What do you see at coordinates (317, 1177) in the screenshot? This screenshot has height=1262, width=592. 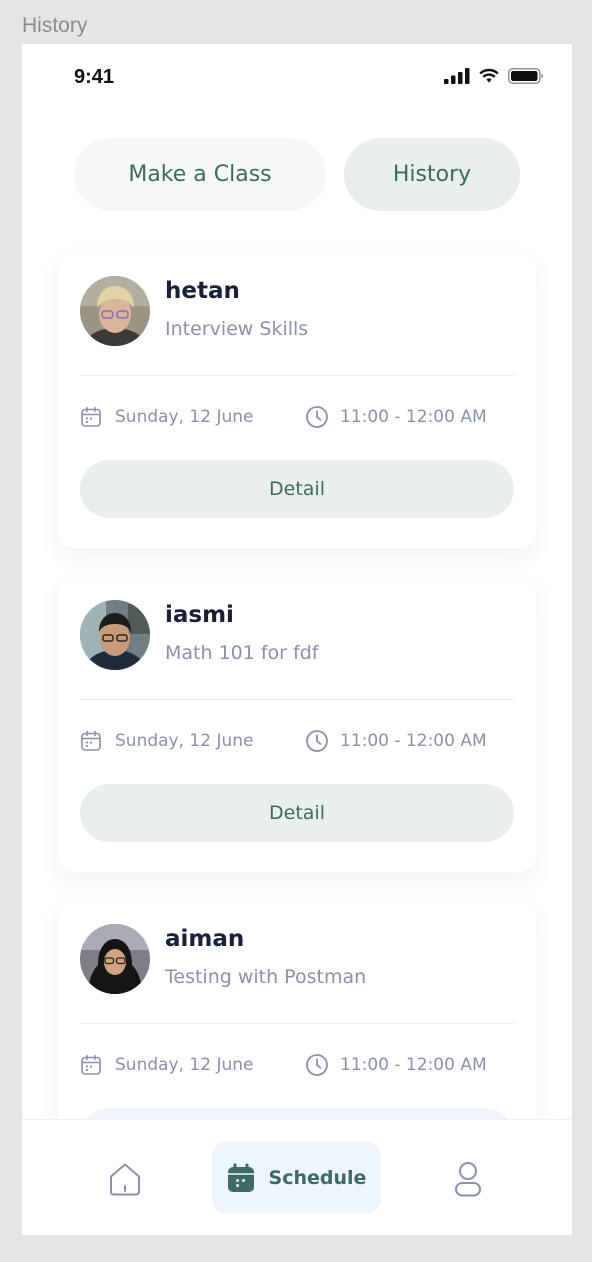 I see `nav-schedule-label: Schedule` at bounding box center [317, 1177].